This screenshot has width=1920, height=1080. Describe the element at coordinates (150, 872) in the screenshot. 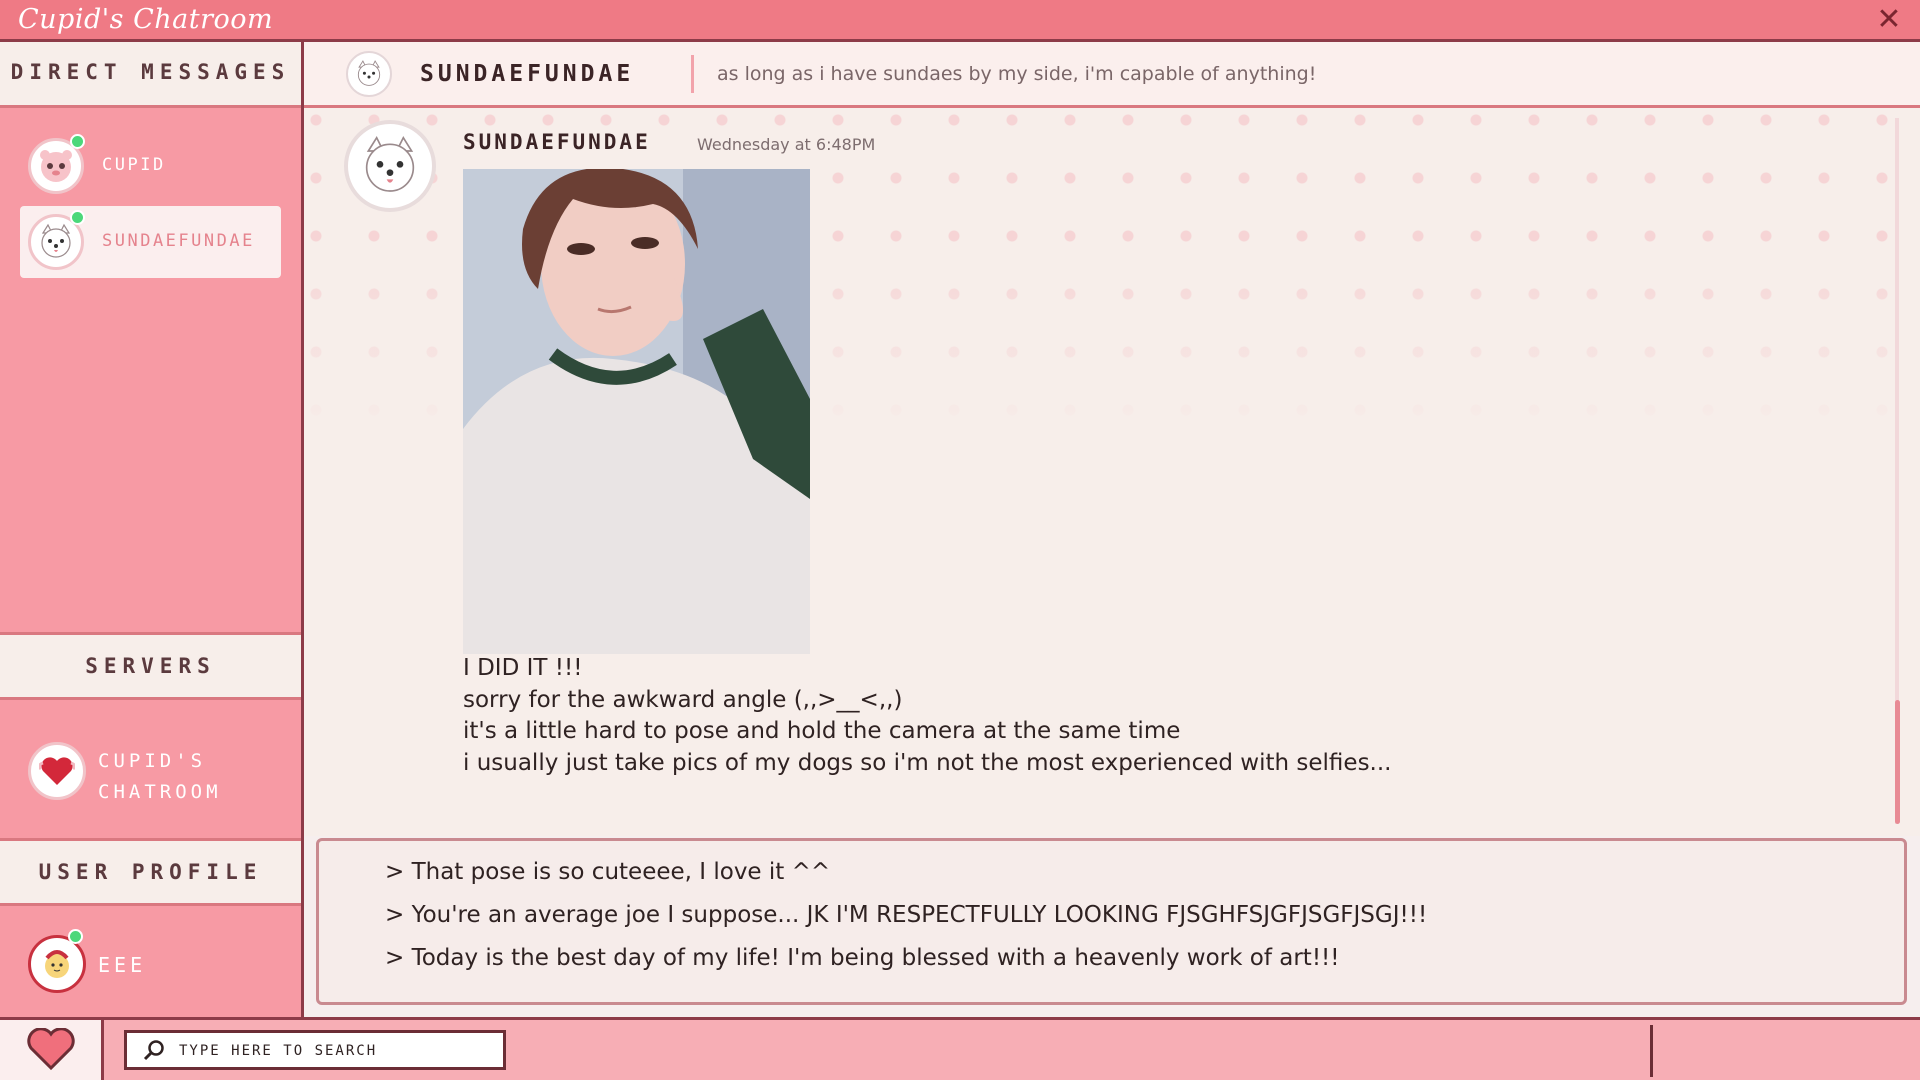

I see `profile-header: USER PROFILE` at that location.